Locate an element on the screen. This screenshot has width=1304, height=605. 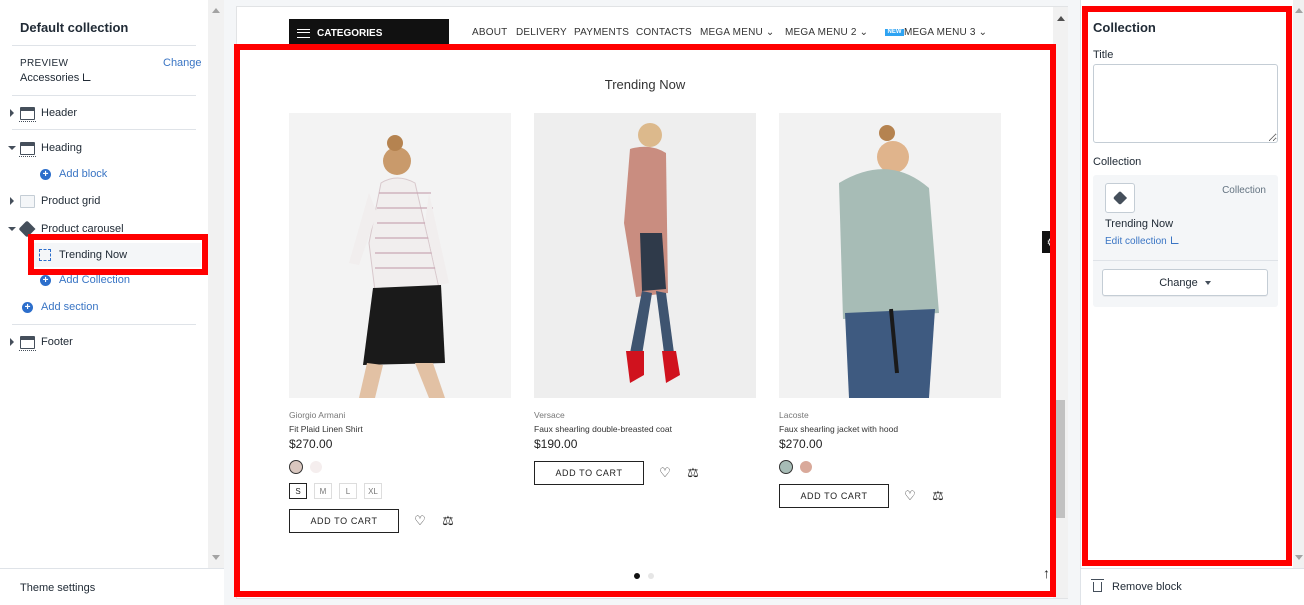
product-vendor: Lacoste is located at coordinates (890, 415).